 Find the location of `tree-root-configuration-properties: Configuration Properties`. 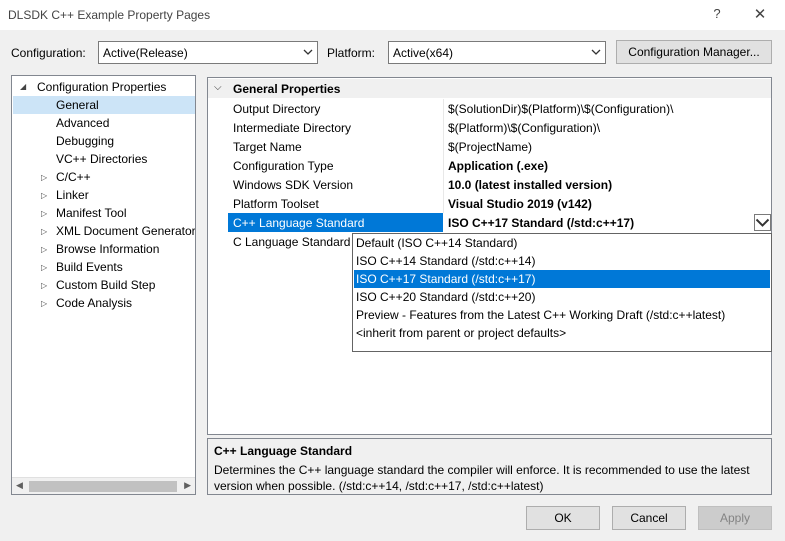

tree-root-configuration-properties: Configuration Properties is located at coordinates (101, 87).